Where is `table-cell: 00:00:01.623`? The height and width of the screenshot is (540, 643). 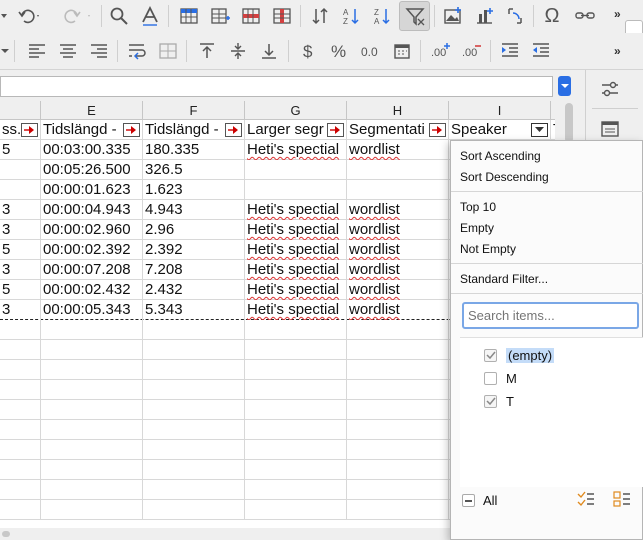
table-cell: 00:00:01.623 is located at coordinates (92, 190).